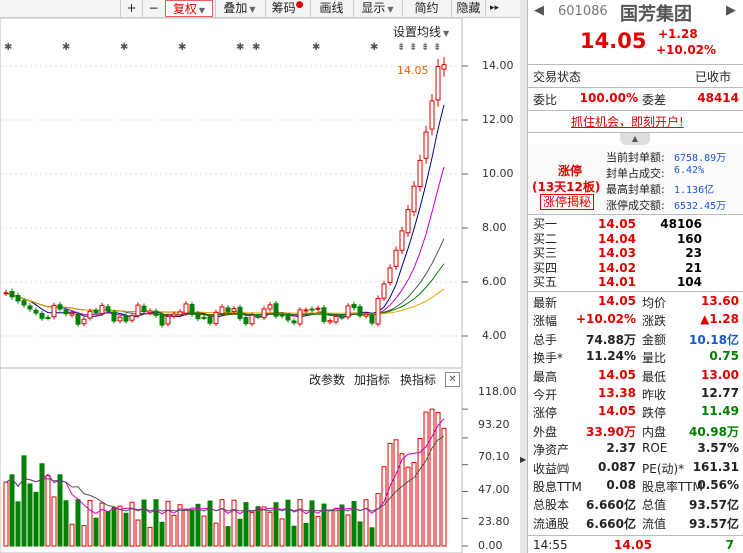  What do you see at coordinates (545, 321) in the screenshot?
I see `stat-label: 涨幅` at bounding box center [545, 321].